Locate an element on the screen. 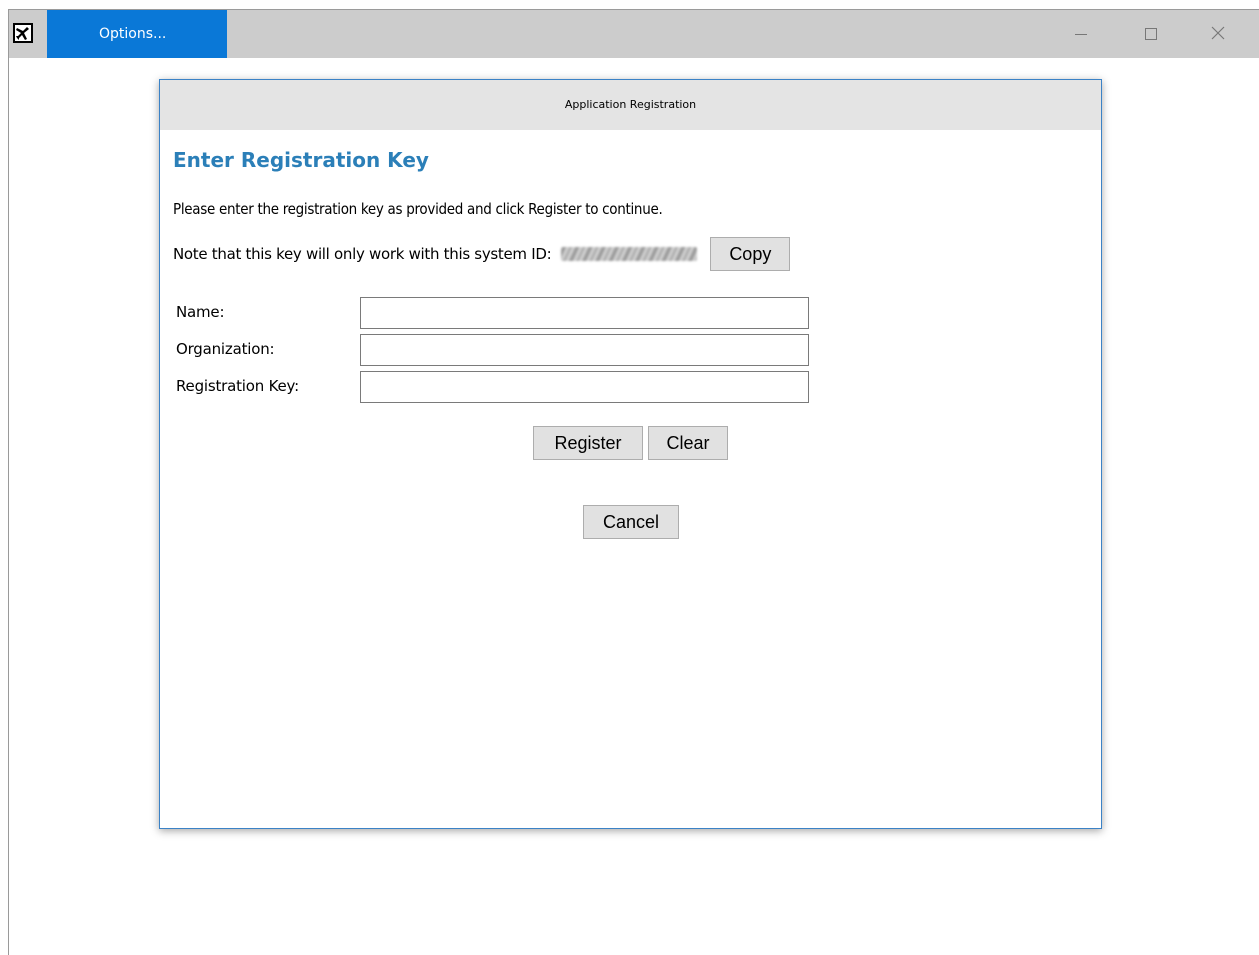 The width and height of the screenshot is (1259, 955). registration-key-label: Registration Key: is located at coordinates (237, 386).